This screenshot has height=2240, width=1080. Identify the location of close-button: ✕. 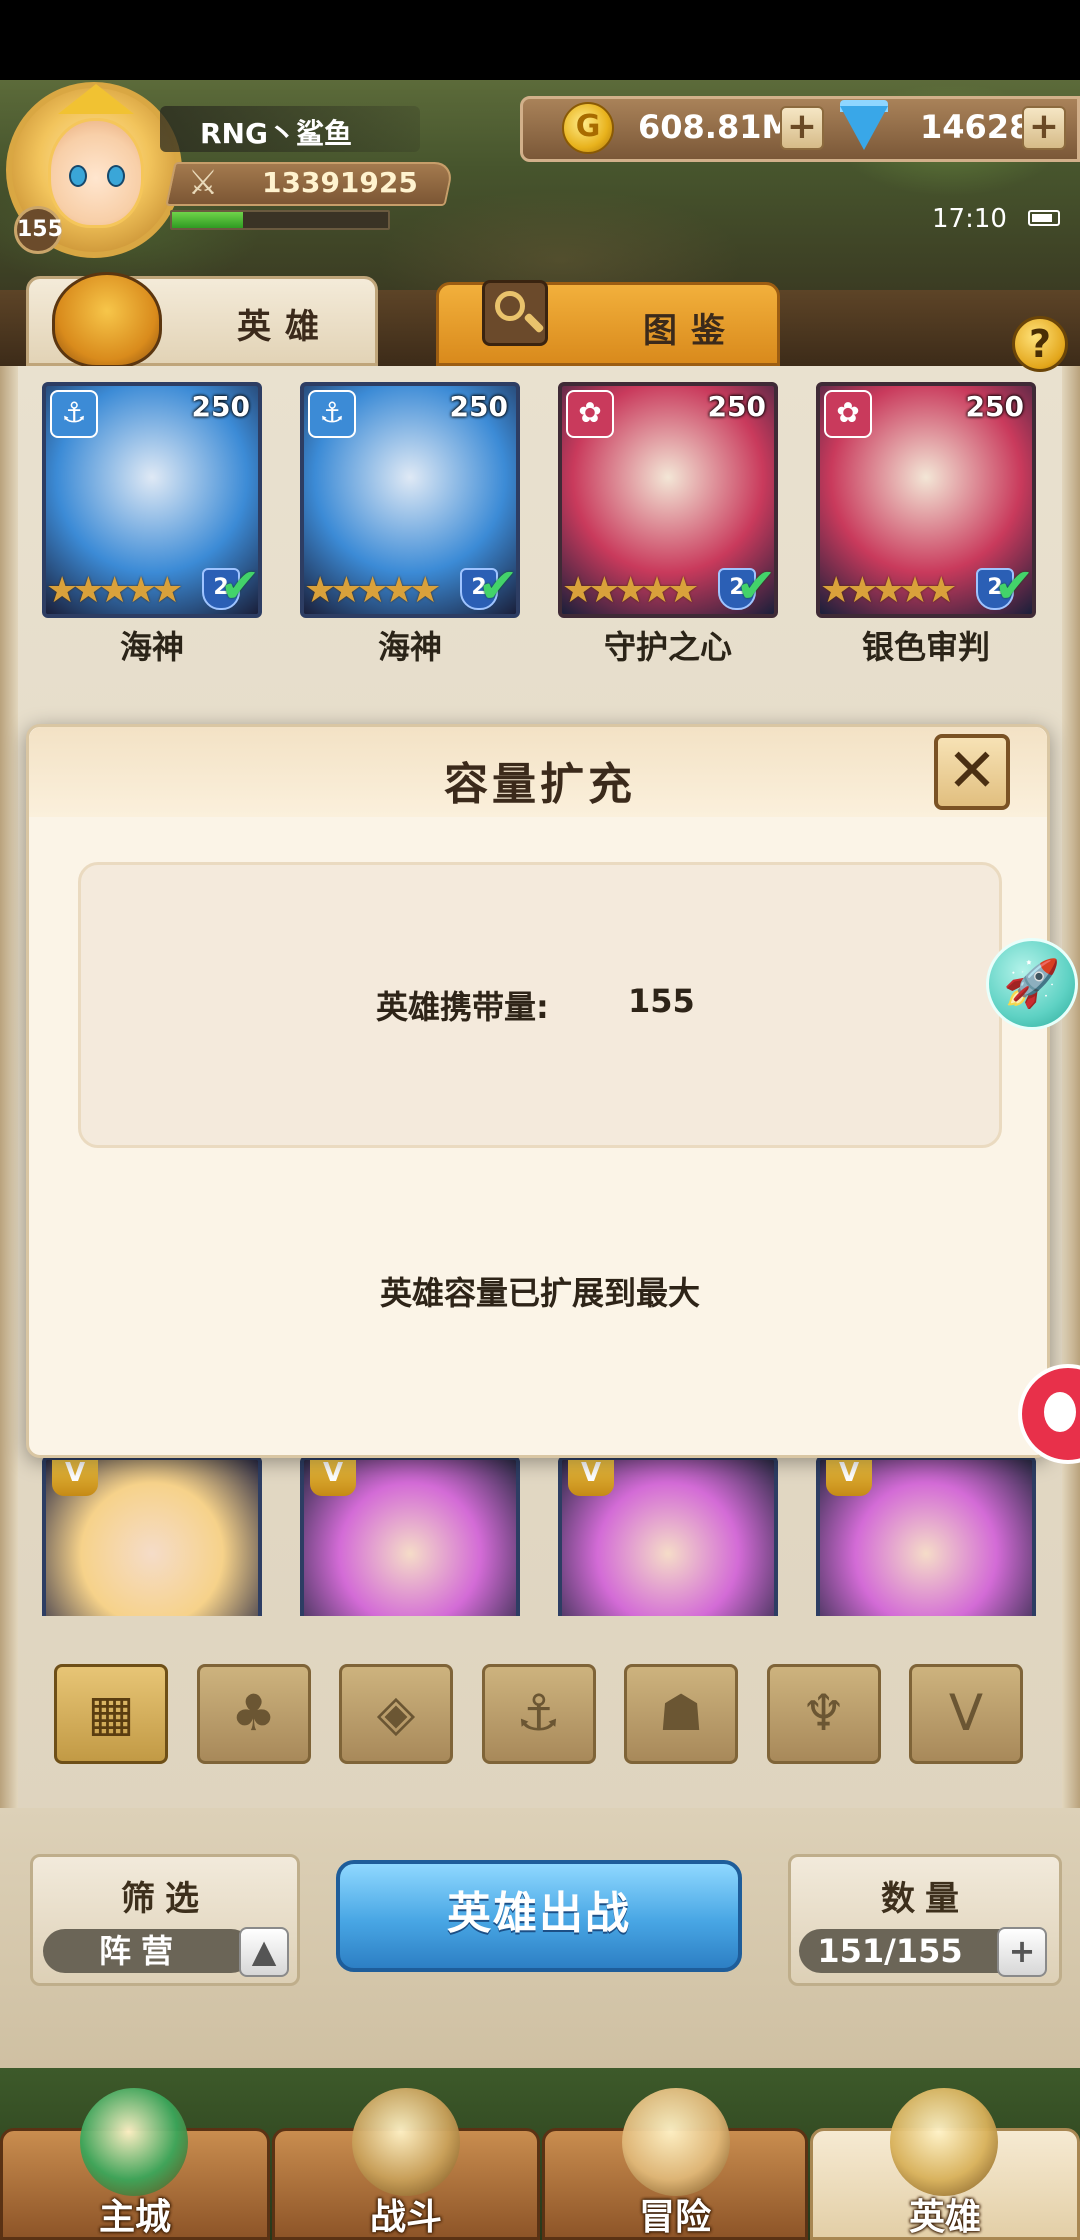
(972, 772).